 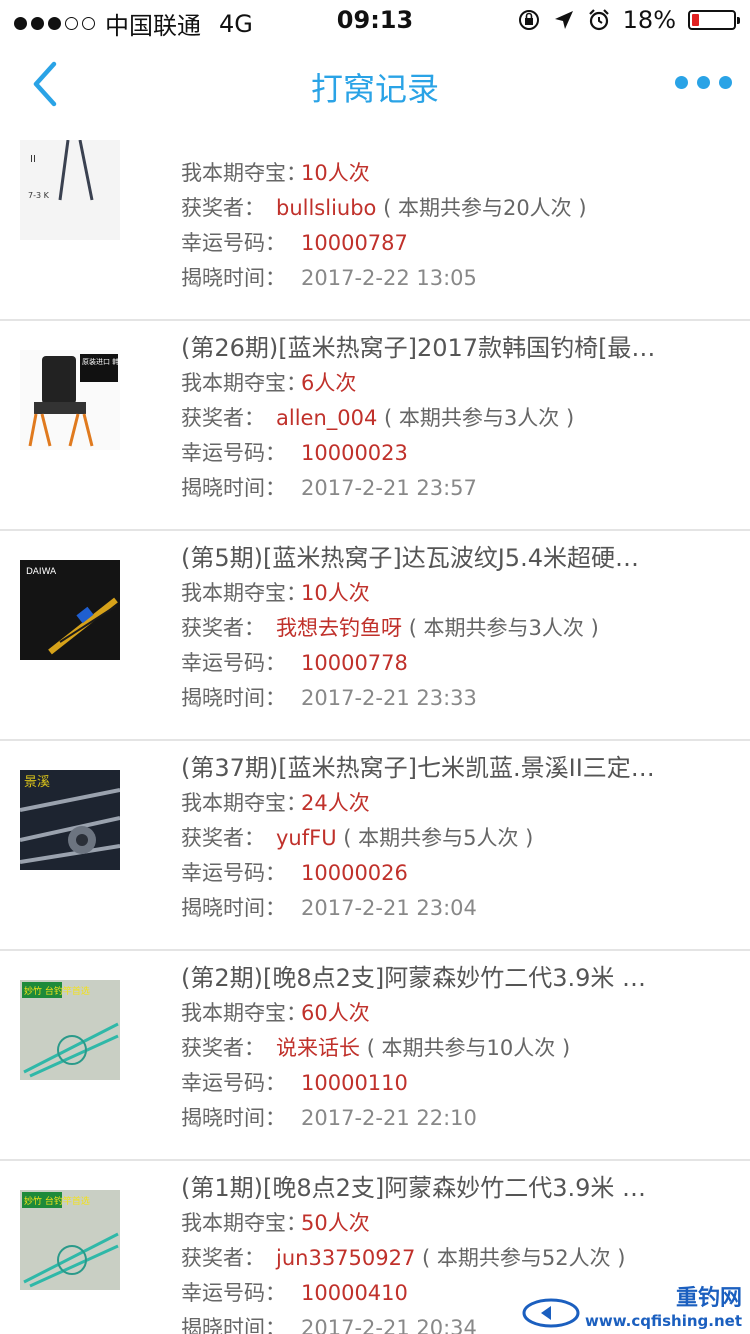 What do you see at coordinates (524, 1258) in the screenshot?
I see `total-participation: ( 本期共参与52人次 )` at bounding box center [524, 1258].